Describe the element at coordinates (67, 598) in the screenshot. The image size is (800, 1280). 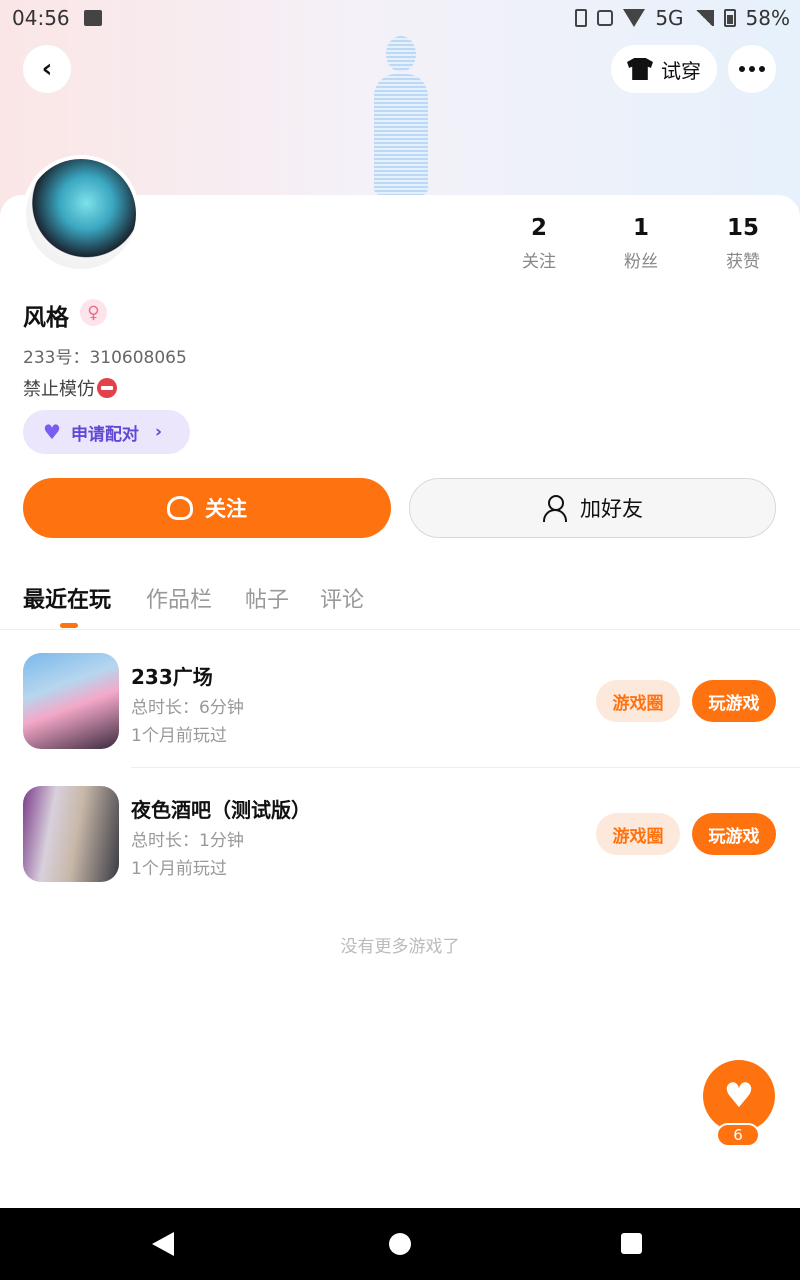
I see `tab-recently-played: 最近在玩` at that location.